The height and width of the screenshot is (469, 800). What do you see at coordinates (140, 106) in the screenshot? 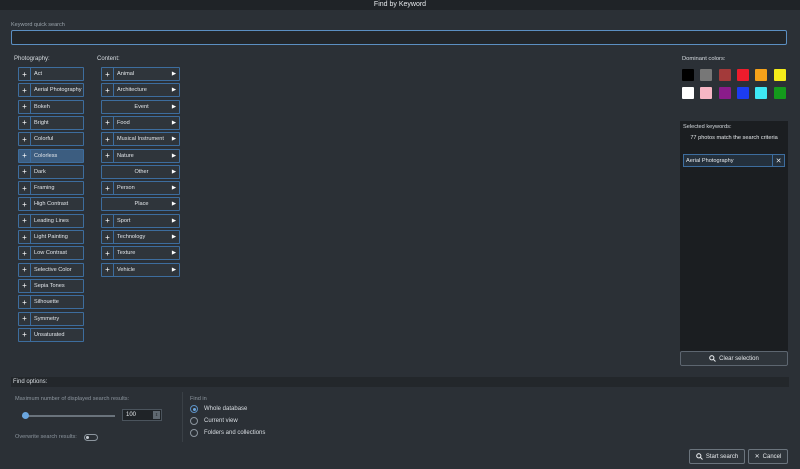
I see `content-category-item: Event ▶` at bounding box center [140, 106].